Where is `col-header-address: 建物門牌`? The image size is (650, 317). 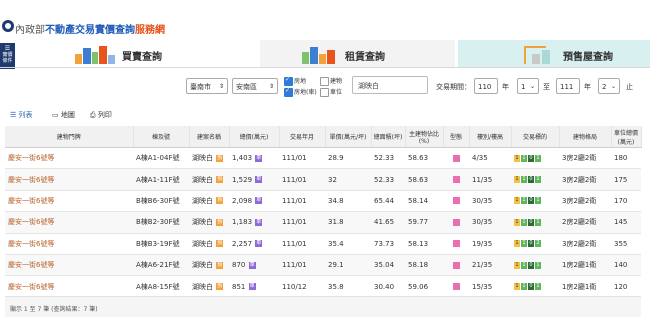 col-header-address: 建物門牌 is located at coordinates (69, 137).